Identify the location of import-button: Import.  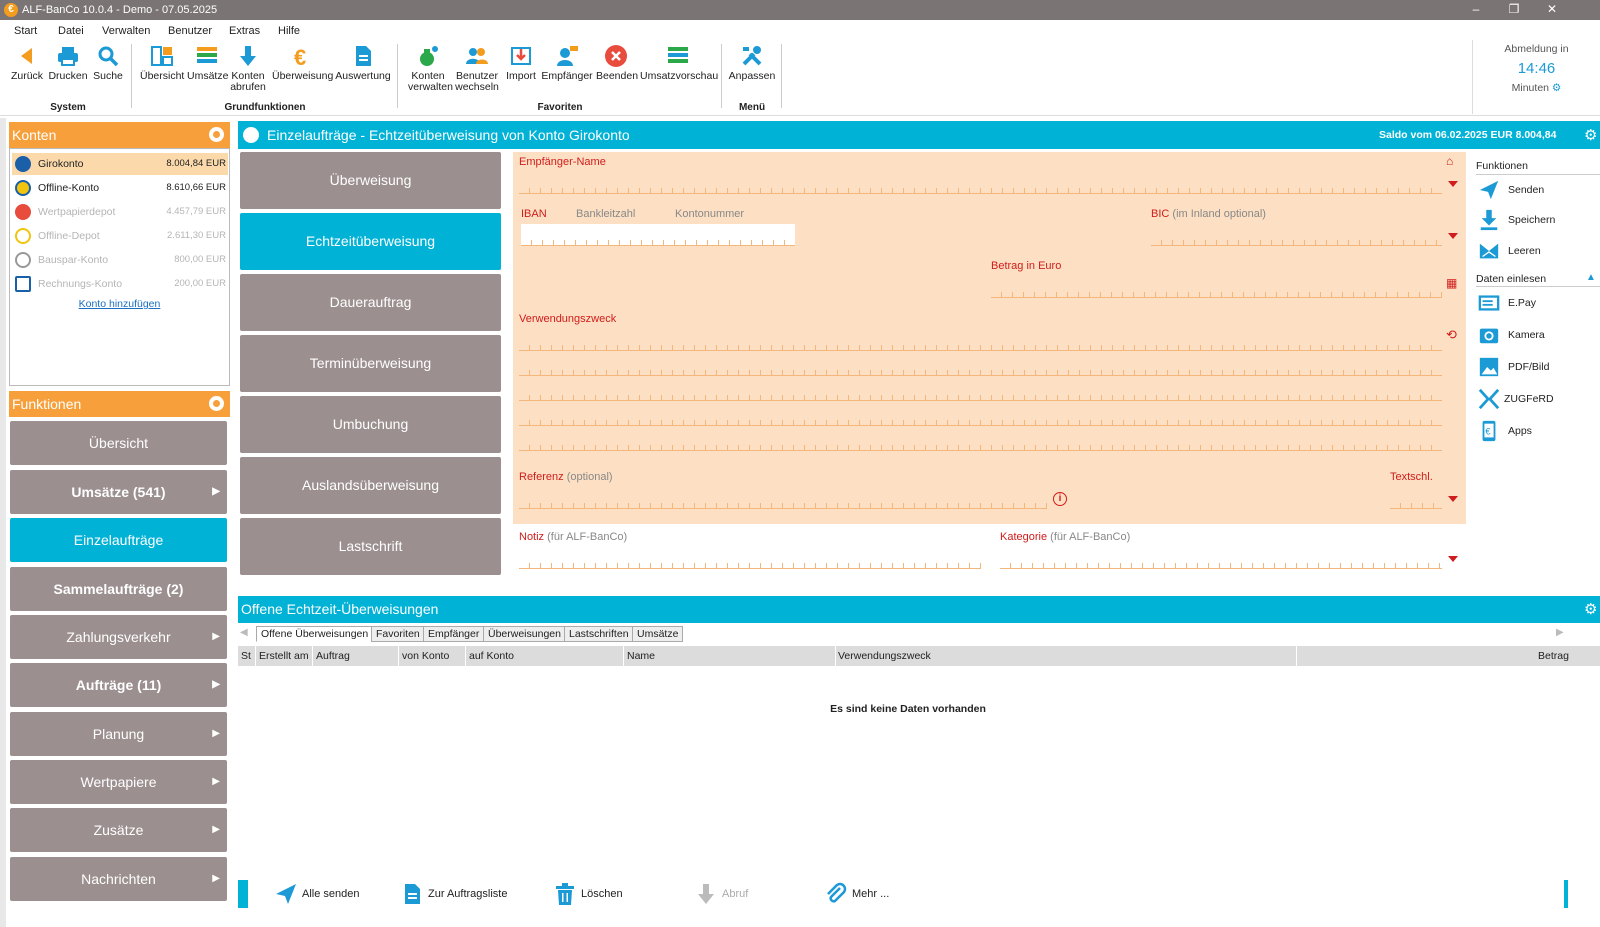
(521, 63).